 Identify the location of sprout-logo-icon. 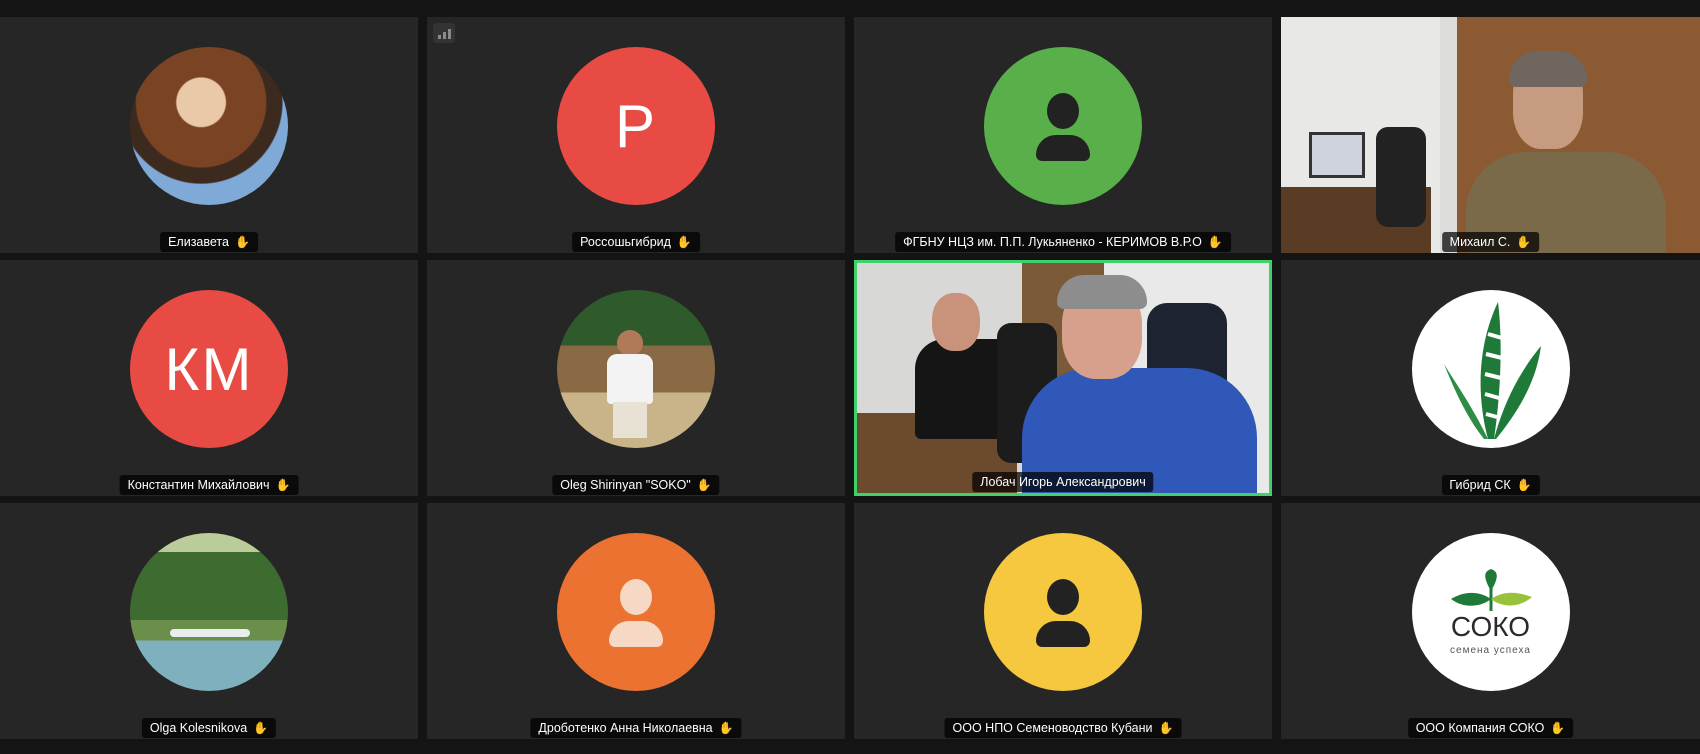
(1491, 589).